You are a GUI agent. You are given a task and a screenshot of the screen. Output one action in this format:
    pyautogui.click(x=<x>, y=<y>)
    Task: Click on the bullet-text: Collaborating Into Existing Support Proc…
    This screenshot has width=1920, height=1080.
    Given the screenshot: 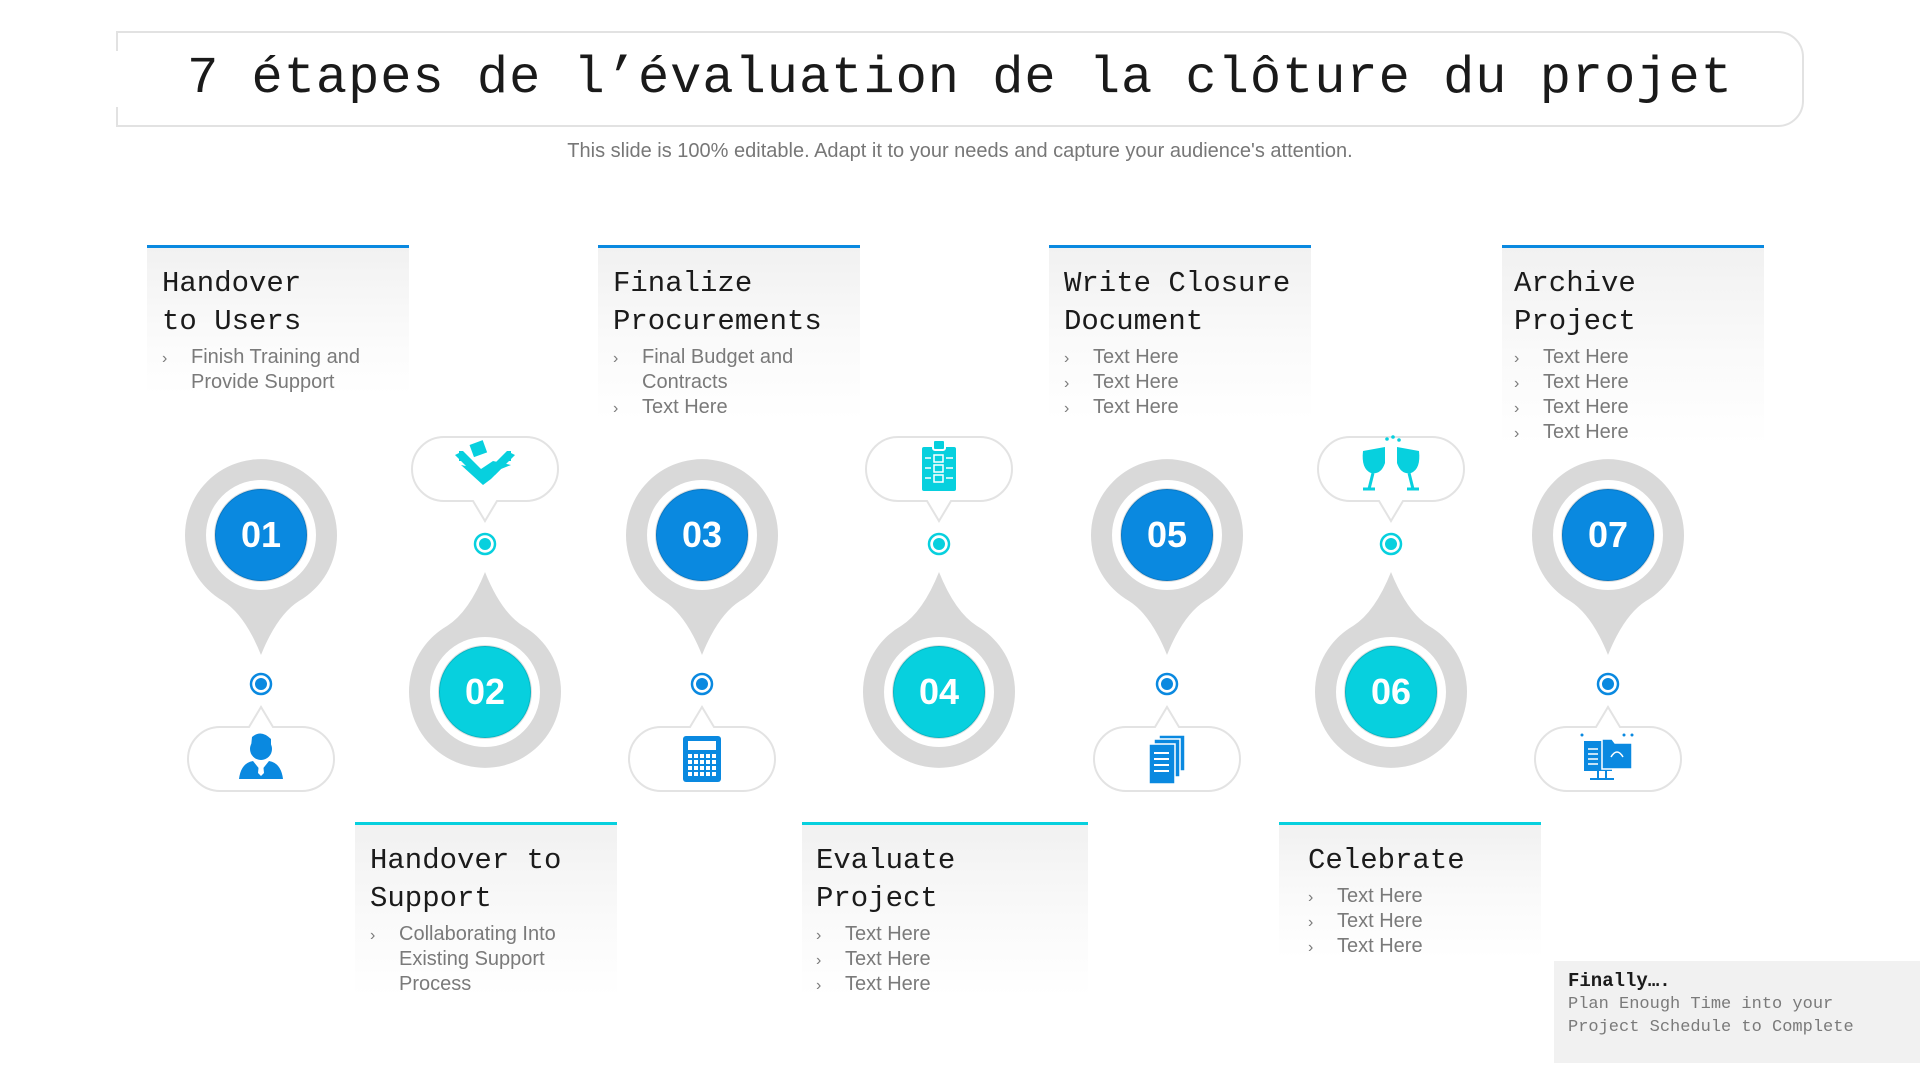 What is the action you would take?
    pyautogui.click(x=477, y=959)
    